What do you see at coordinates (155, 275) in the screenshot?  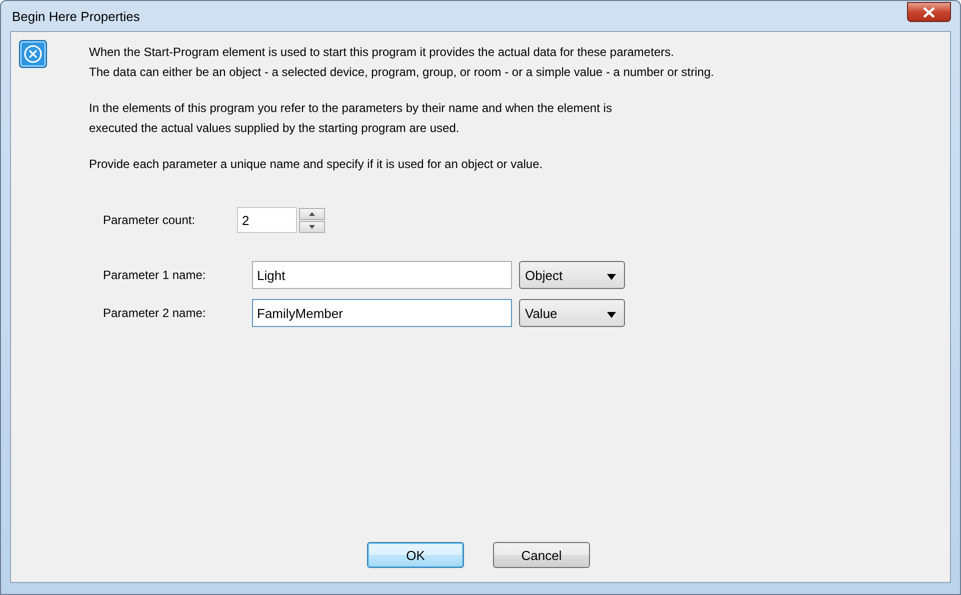 I see `field-label: Parameter 1 name:` at bounding box center [155, 275].